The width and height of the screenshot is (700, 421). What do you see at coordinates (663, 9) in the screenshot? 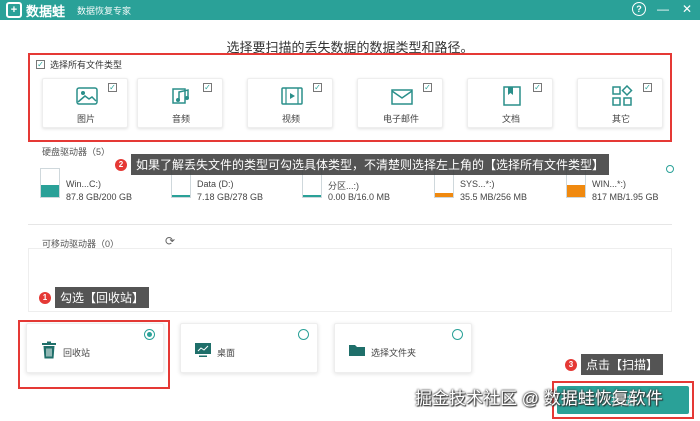
I see `minimize-button: —` at bounding box center [663, 9].